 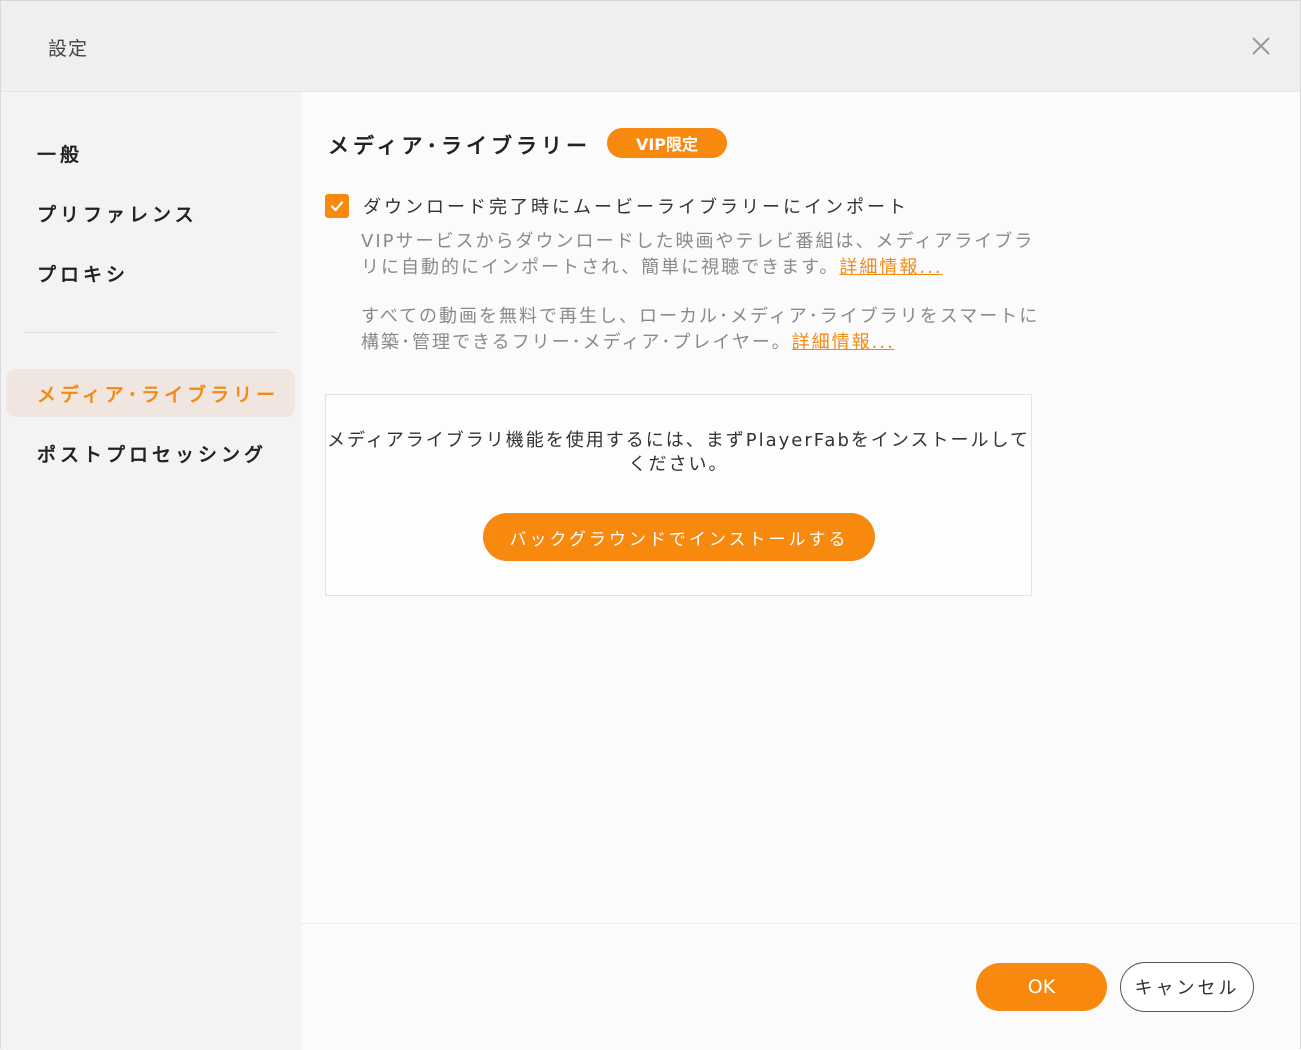 I want to click on close-button, so click(x=1261, y=46).